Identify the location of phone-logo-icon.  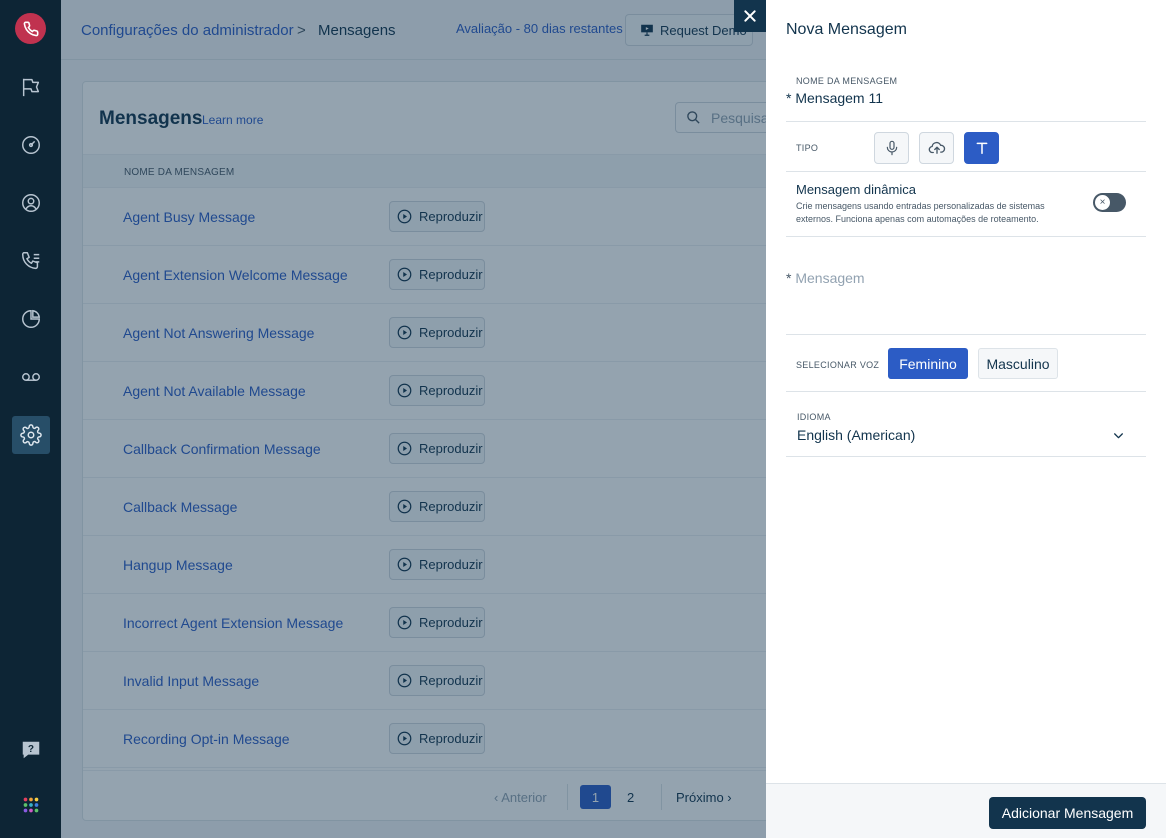
(30, 28).